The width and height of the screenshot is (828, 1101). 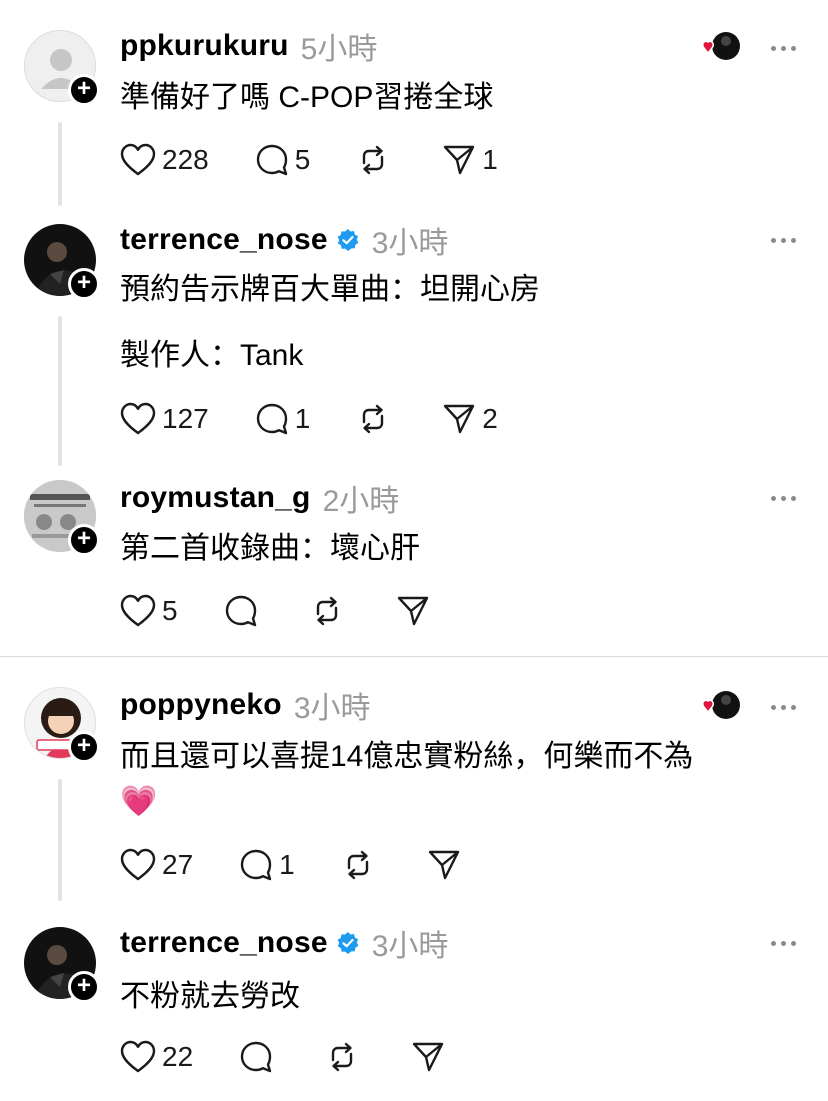 I want to click on post-actions: 27 1, so click(x=293, y=865).